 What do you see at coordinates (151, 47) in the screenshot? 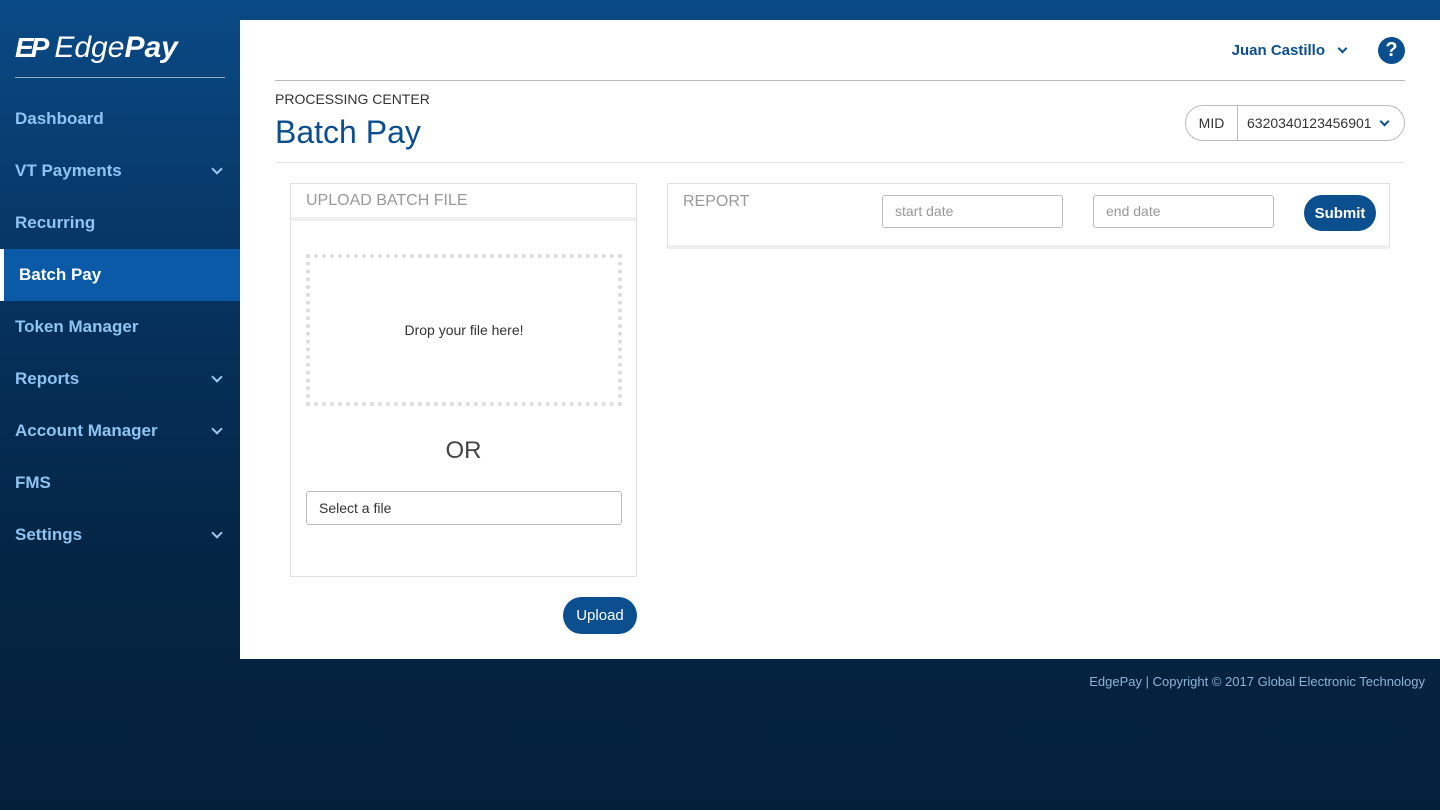
I see `logo-text-bold: Pay` at bounding box center [151, 47].